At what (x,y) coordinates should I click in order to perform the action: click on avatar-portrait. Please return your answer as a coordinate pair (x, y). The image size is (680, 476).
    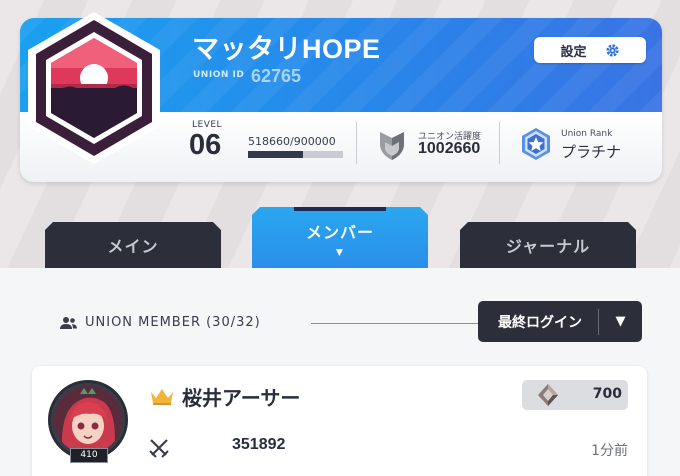
    Looking at the image, I should click on (88, 420).